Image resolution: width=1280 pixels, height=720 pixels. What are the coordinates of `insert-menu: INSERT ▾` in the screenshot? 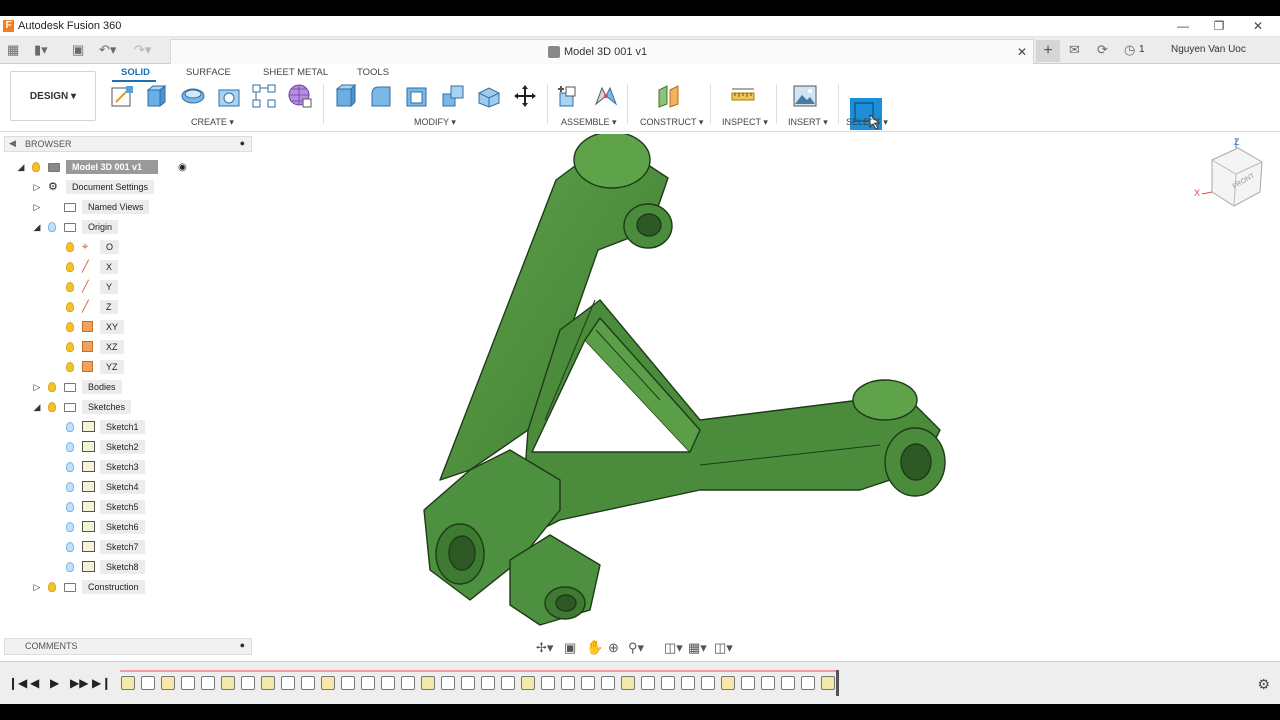 It's located at (808, 122).